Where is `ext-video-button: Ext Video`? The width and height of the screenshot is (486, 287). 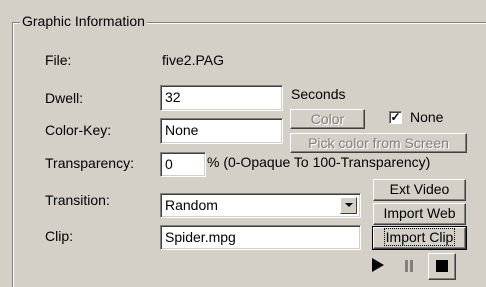
ext-video-button: Ext Video is located at coordinates (419, 190).